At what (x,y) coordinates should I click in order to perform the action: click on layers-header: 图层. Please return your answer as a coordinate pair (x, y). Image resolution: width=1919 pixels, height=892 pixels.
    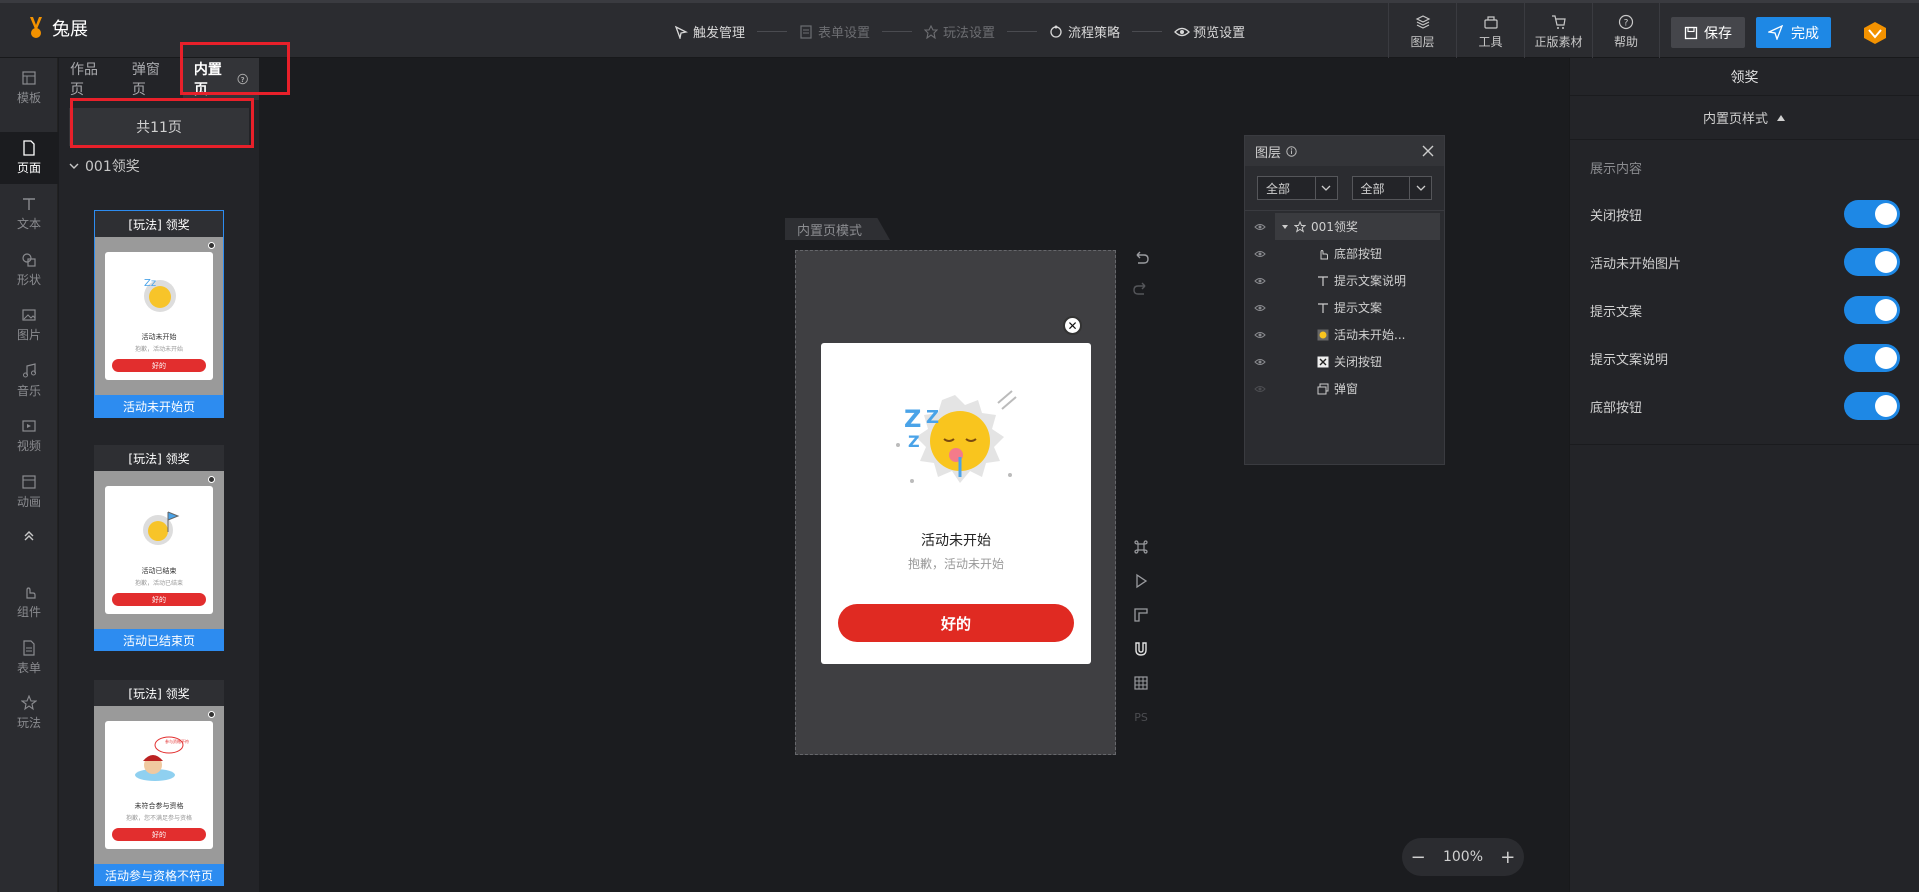
    Looking at the image, I should click on (1344, 151).